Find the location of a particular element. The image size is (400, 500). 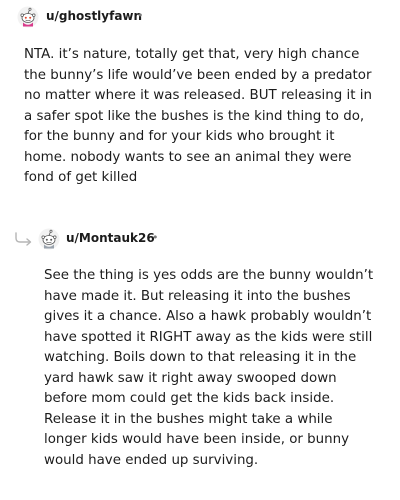

username: u/Montauk26 is located at coordinates (110, 238).